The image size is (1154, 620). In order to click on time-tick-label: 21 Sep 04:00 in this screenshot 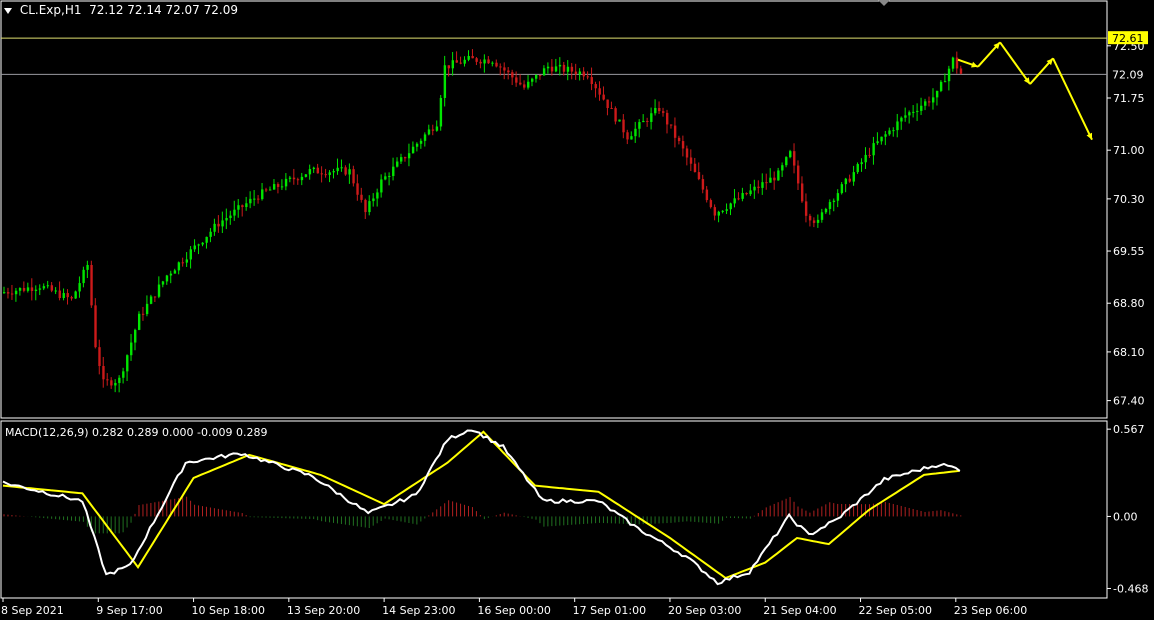, I will do `click(799, 610)`.